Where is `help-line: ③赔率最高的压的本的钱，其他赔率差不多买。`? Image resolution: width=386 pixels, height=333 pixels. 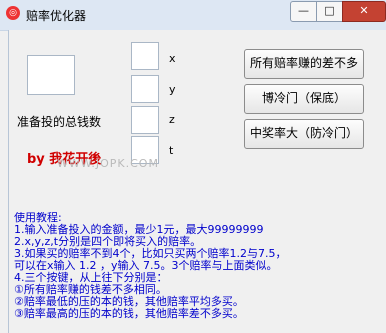 help-line: ③赔率最高的压的本的钱，其他赔率差不多买。 is located at coordinates (129, 313).